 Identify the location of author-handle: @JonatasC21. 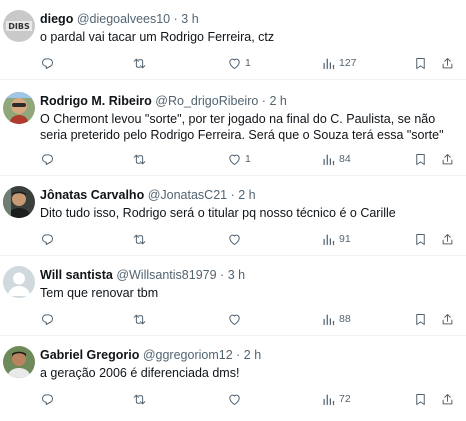
(187, 195).